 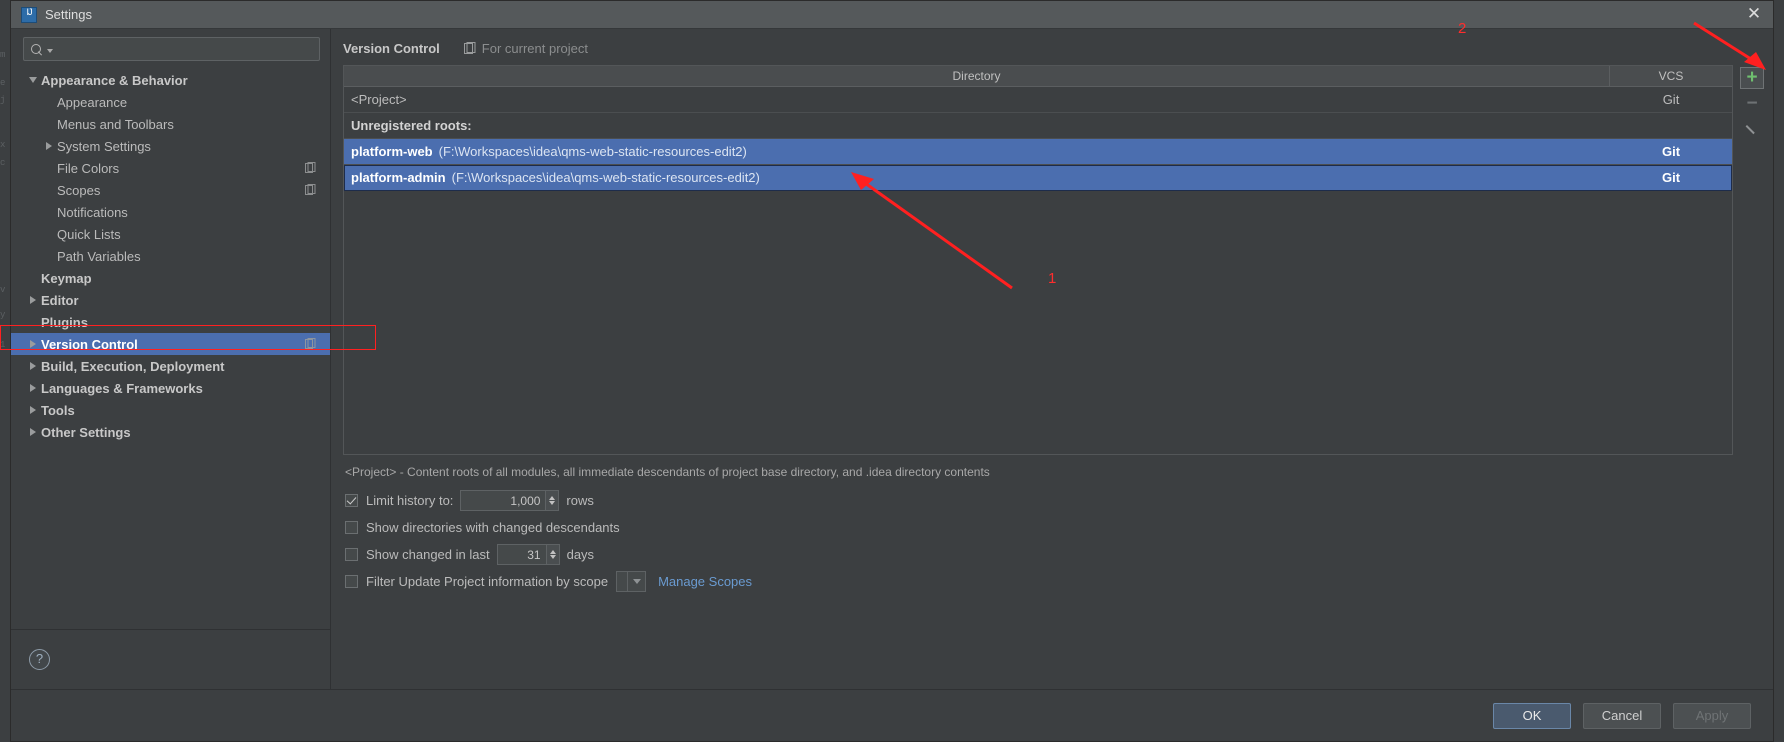 I want to click on sidebar-item-quick-lists: Quick Lists, so click(x=170, y=234).